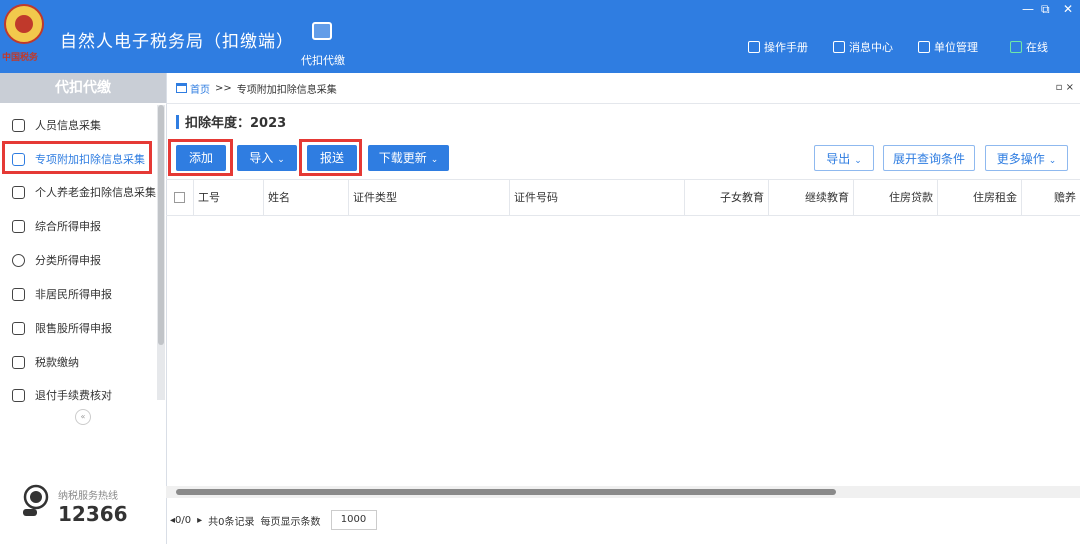  I want to click on close-button: ✕, so click(1068, 9).